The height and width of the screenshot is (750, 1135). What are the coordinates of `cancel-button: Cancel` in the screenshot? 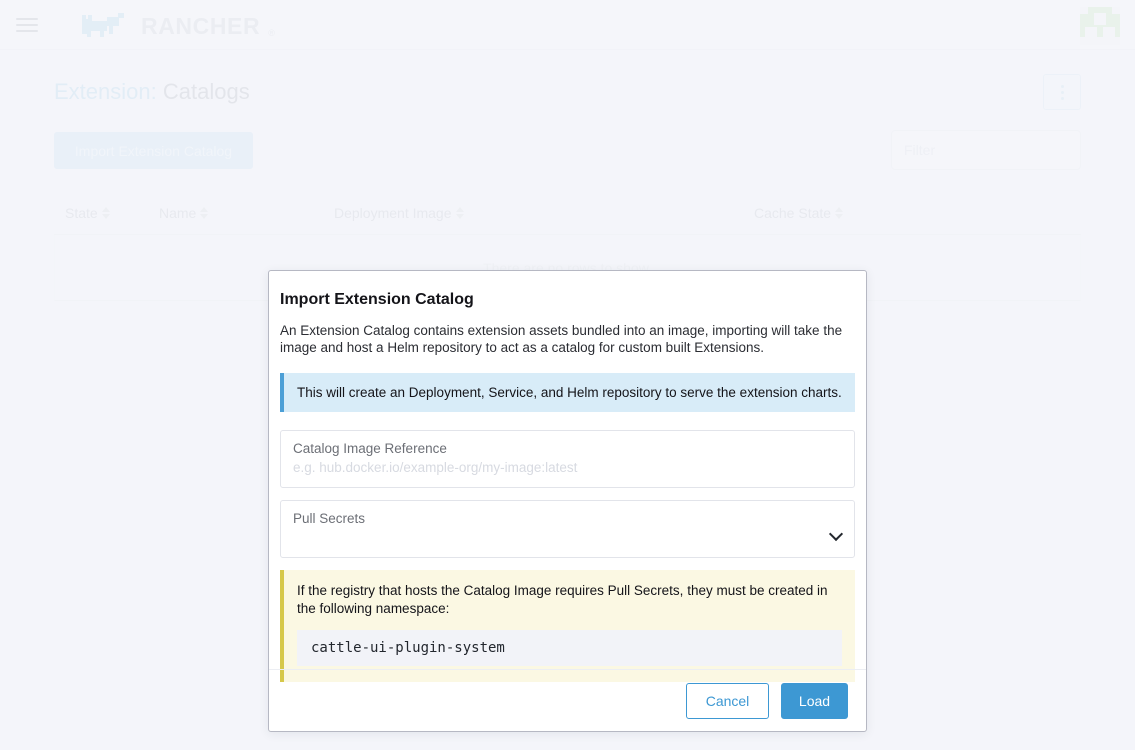 It's located at (727, 700).